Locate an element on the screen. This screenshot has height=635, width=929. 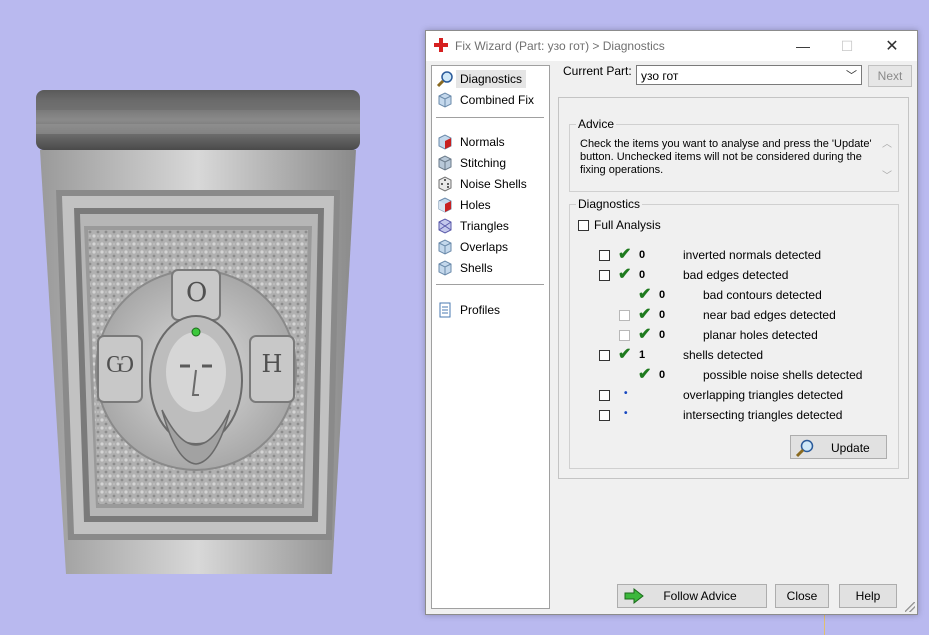
current-part-value: узо гот is located at coordinates (660, 76).